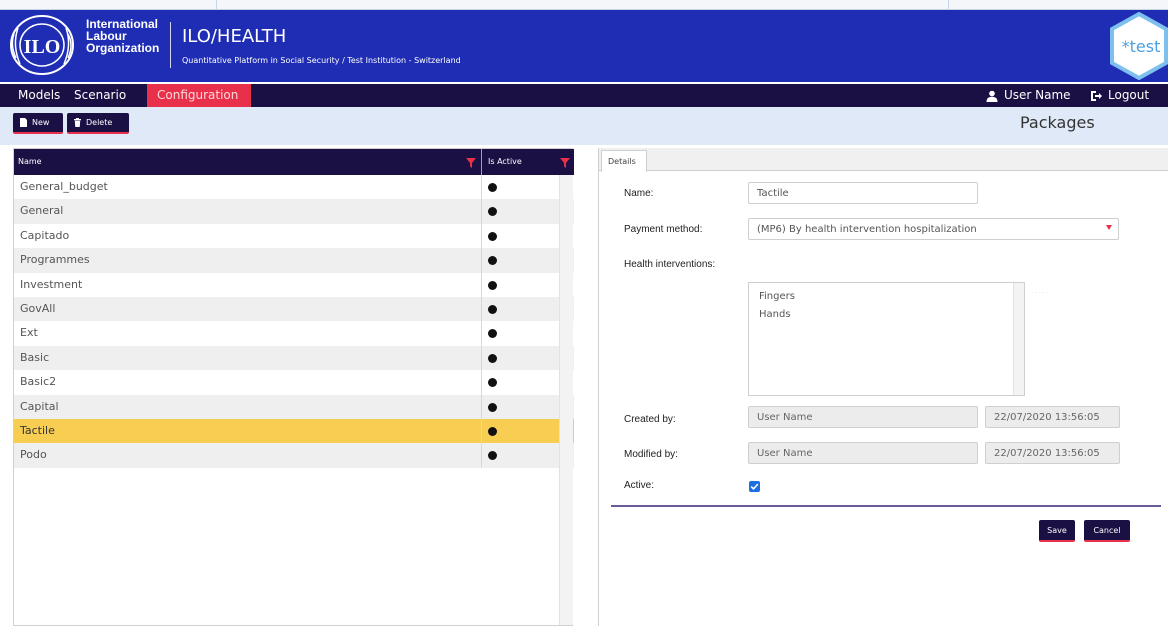  What do you see at coordinates (55, 260) in the screenshot?
I see `cell-name: Programmes` at bounding box center [55, 260].